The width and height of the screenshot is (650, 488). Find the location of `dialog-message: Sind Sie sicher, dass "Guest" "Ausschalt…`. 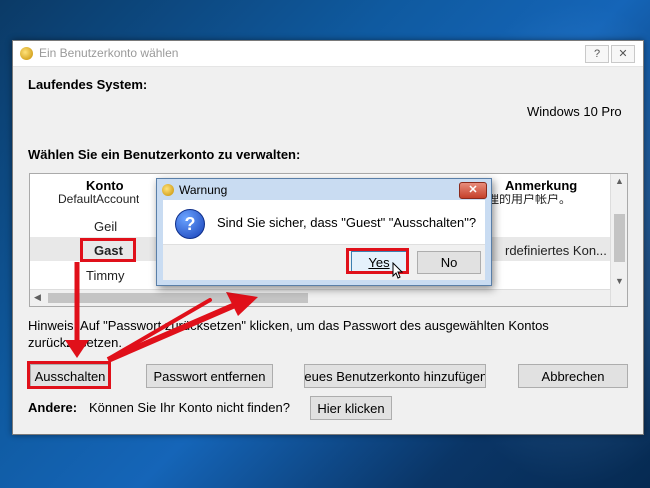

dialog-message: Sind Sie sicher, dass "Guest" "Ausschalt… is located at coordinates (347, 222).